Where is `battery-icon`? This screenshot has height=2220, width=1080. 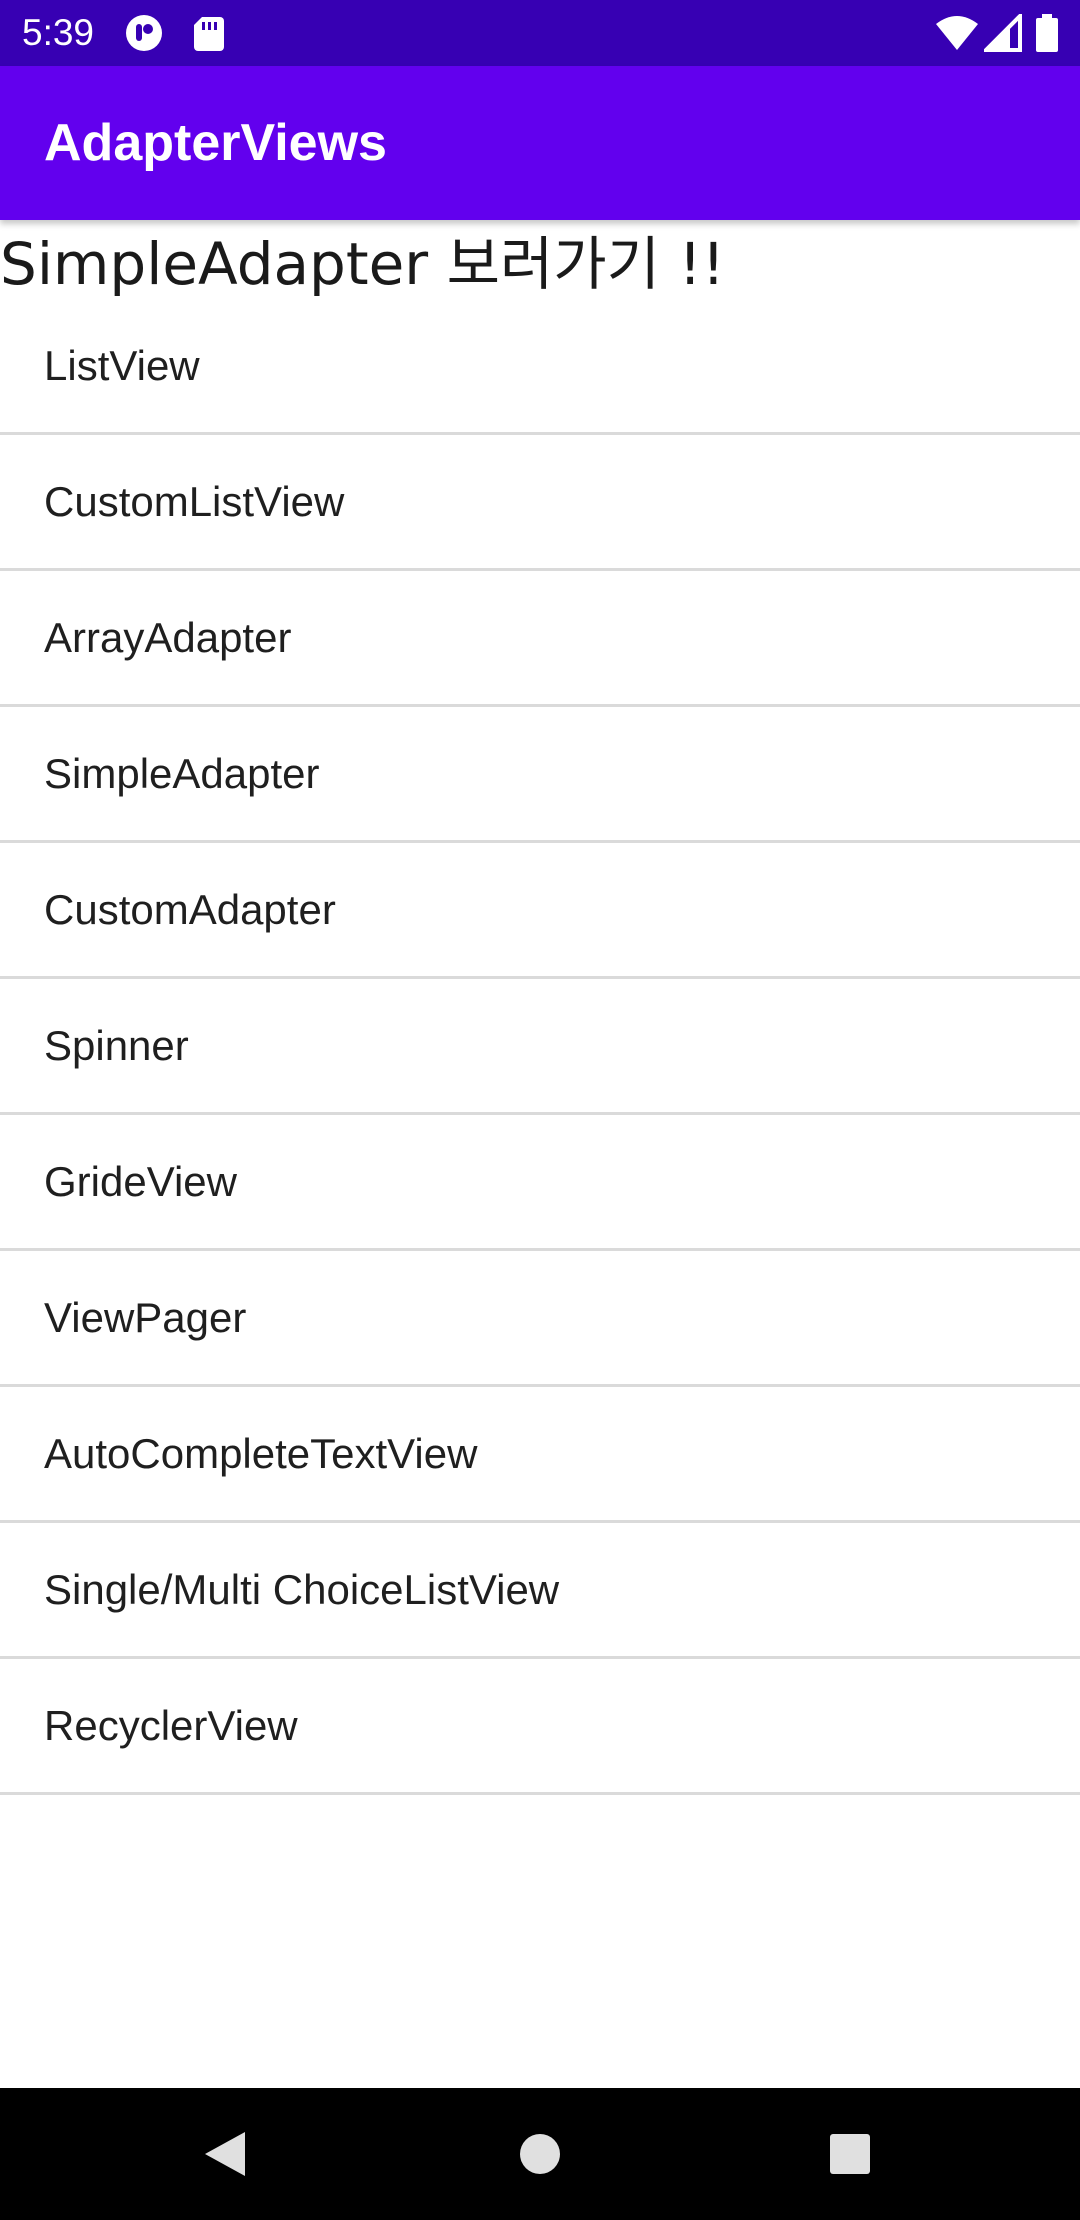 battery-icon is located at coordinates (1047, 33).